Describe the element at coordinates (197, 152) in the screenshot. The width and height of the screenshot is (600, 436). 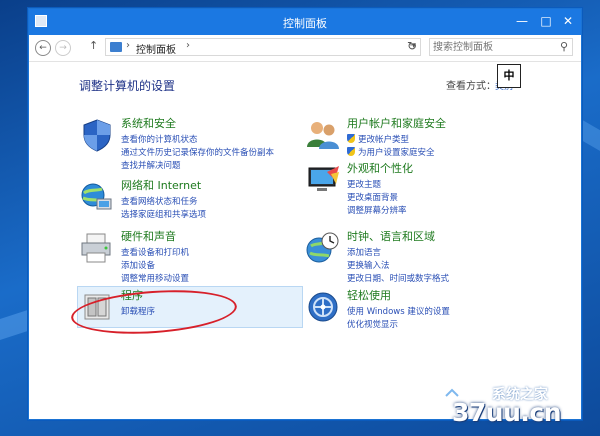
I see `link-file-history: 通过文件历史记录保存你的文件备份副本` at that location.